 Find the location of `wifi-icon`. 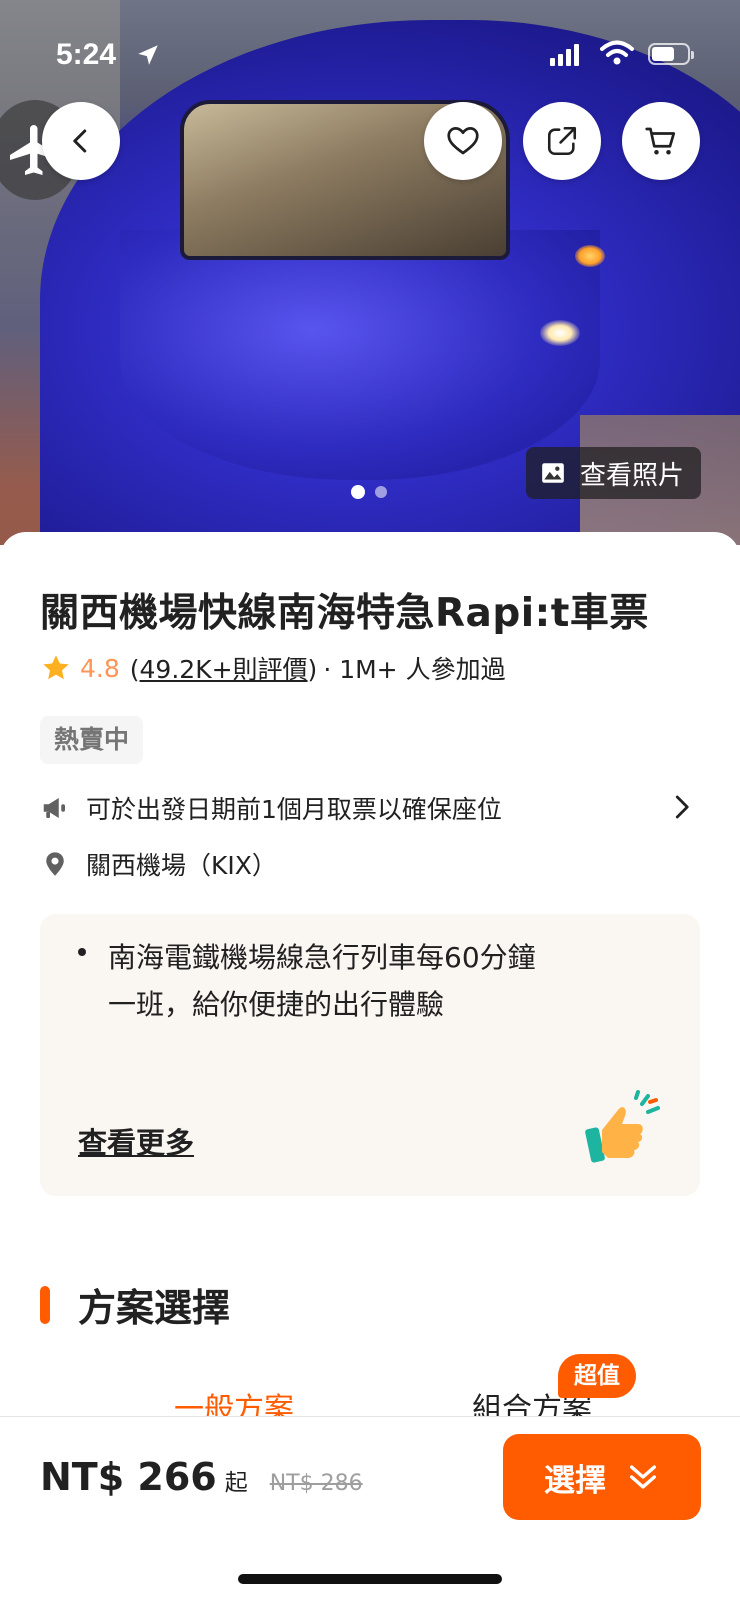

wifi-icon is located at coordinates (617, 55).